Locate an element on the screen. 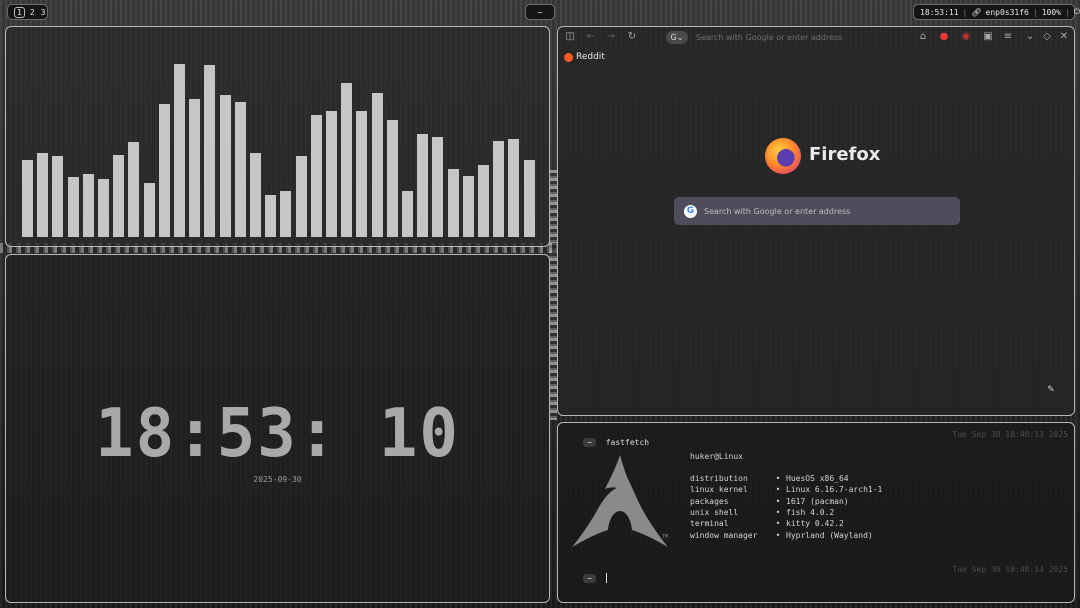  info-value: 1617 (pacman) is located at coordinates (817, 501).